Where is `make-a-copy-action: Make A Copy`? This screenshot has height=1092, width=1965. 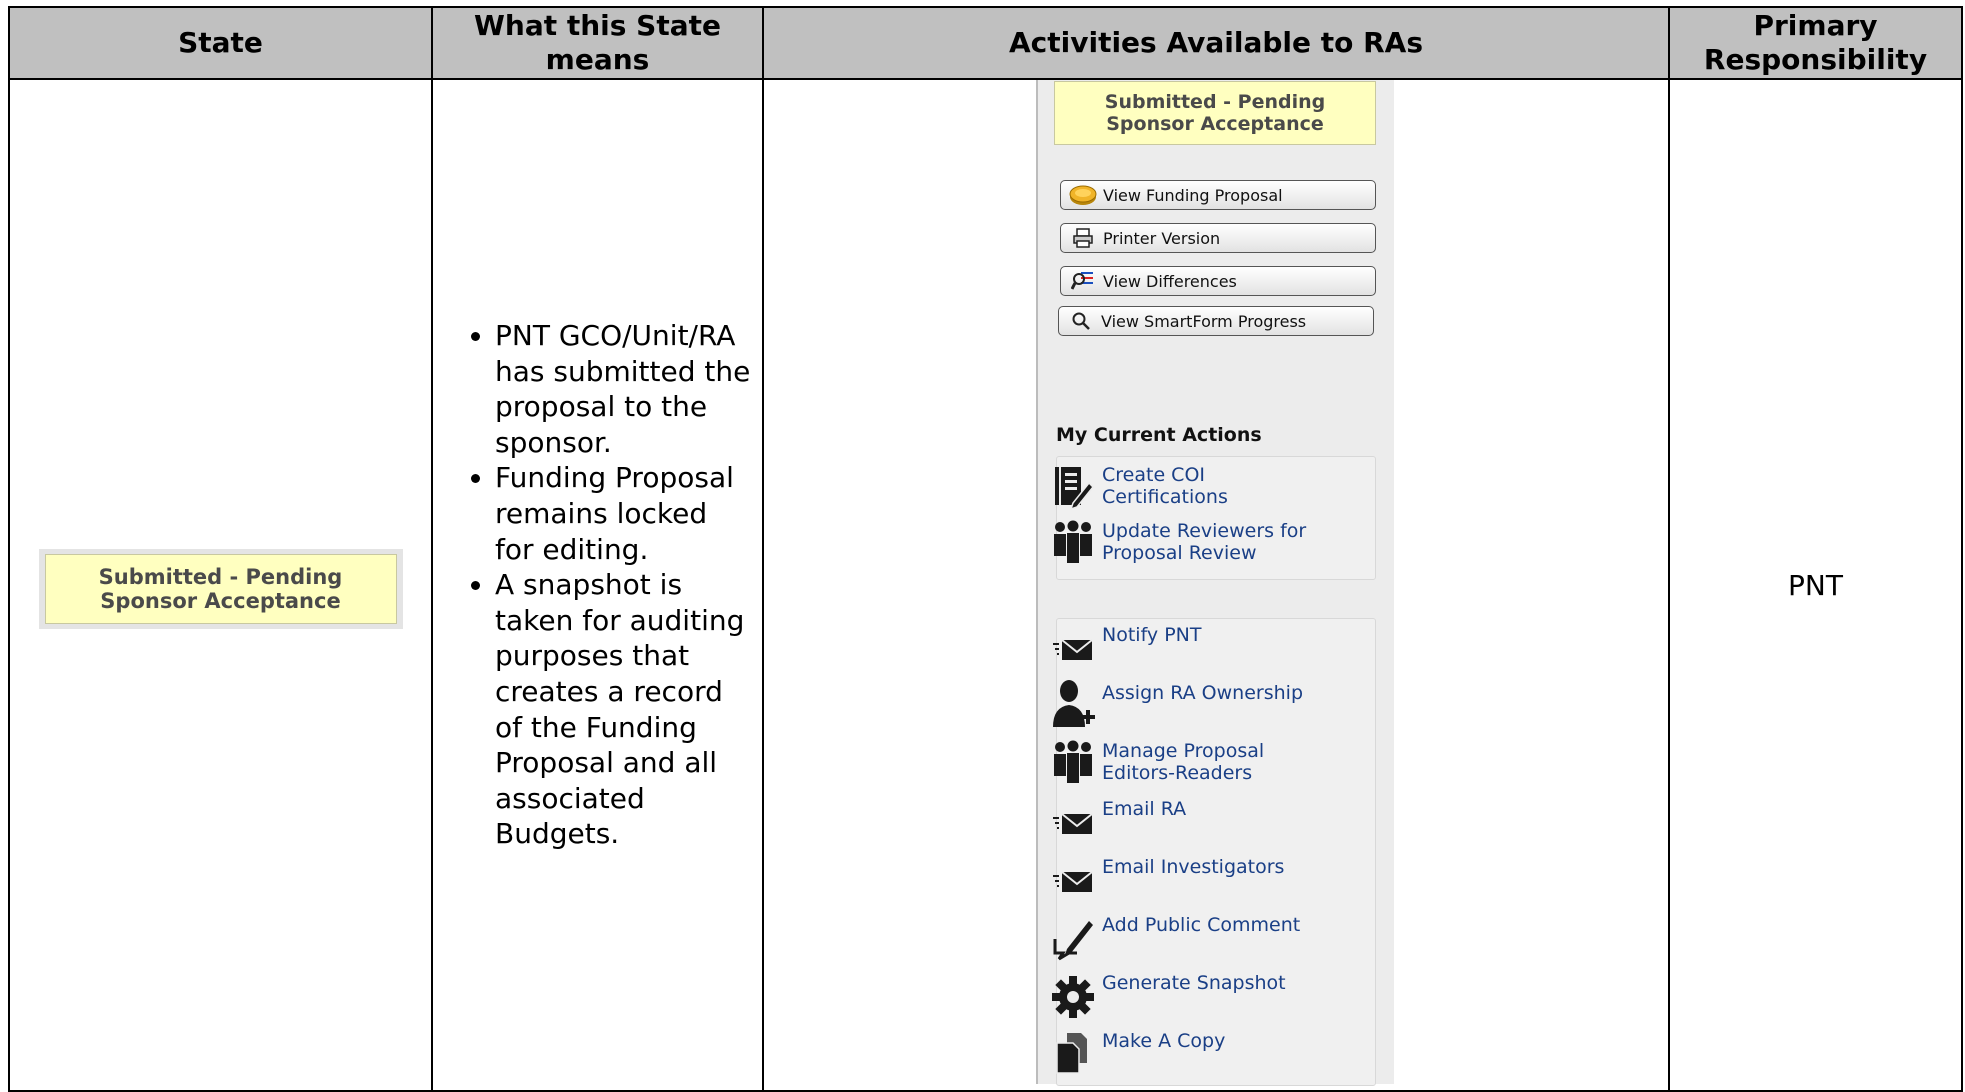
make-a-copy-action: Make A Copy is located at coordinates (1191, 1053).